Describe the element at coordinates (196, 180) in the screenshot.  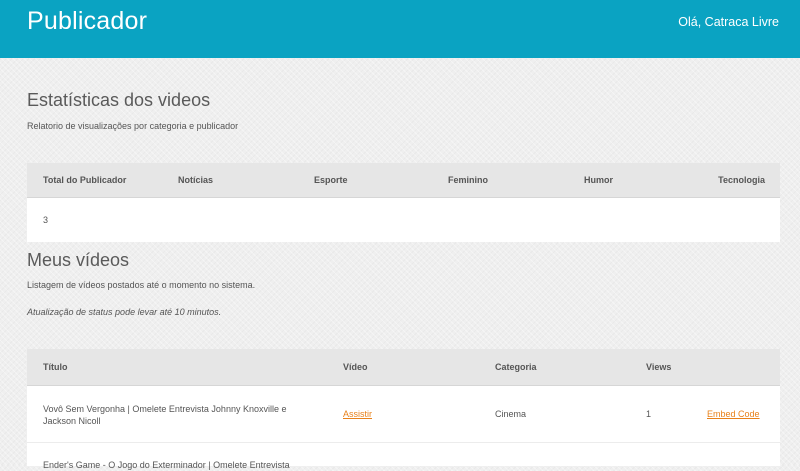
I see `column-header-noticias: Notícias` at that location.